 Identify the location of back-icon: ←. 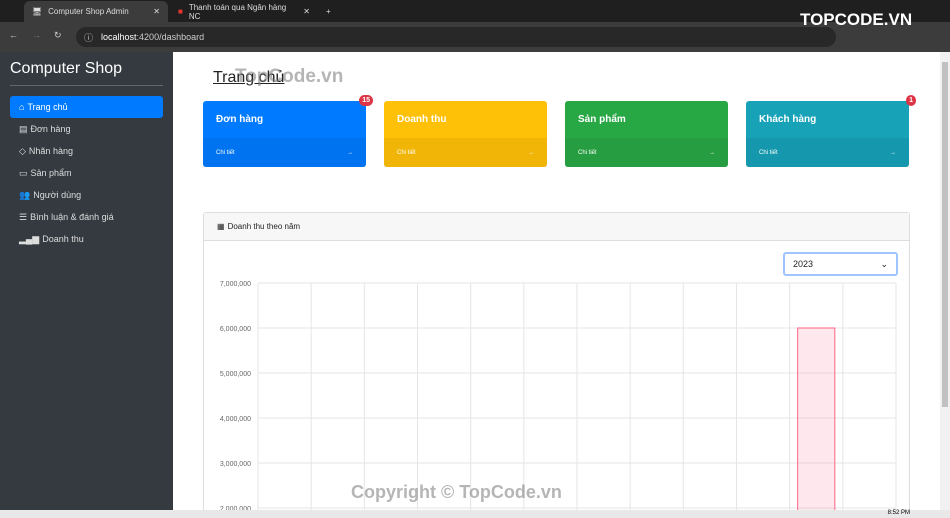
(13, 35).